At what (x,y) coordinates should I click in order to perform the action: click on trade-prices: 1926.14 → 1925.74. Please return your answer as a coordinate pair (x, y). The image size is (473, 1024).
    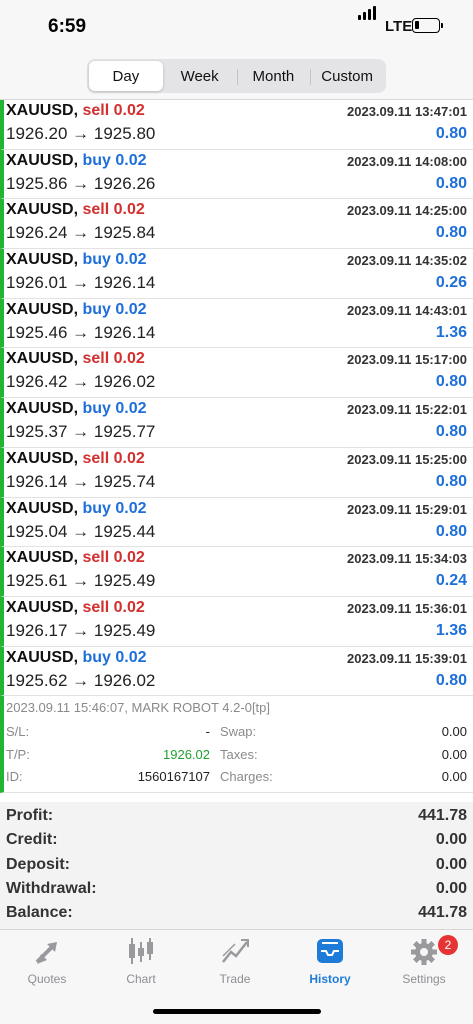
    Looking at the image, I should click on (81, 481).